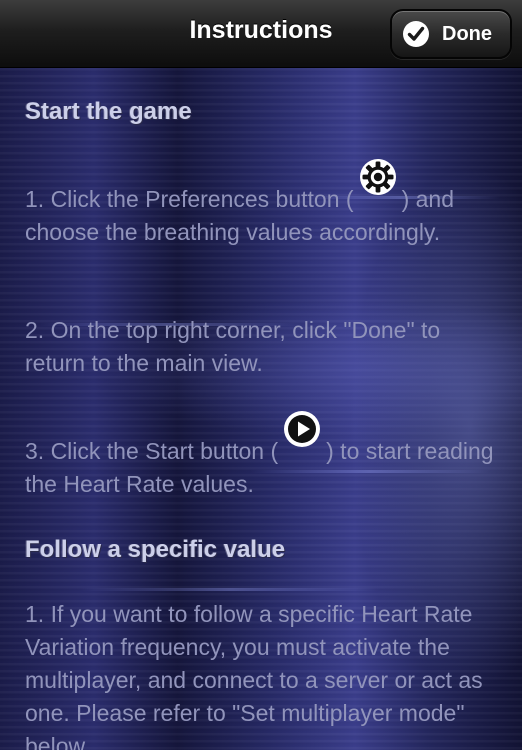 Image resolution: width=522 pixels, height=750 pixels. Describe the element at coordinates (152, 451) in the screenshot. I see `start-step-3-text-before: 3. Click the Start button (` at that location.